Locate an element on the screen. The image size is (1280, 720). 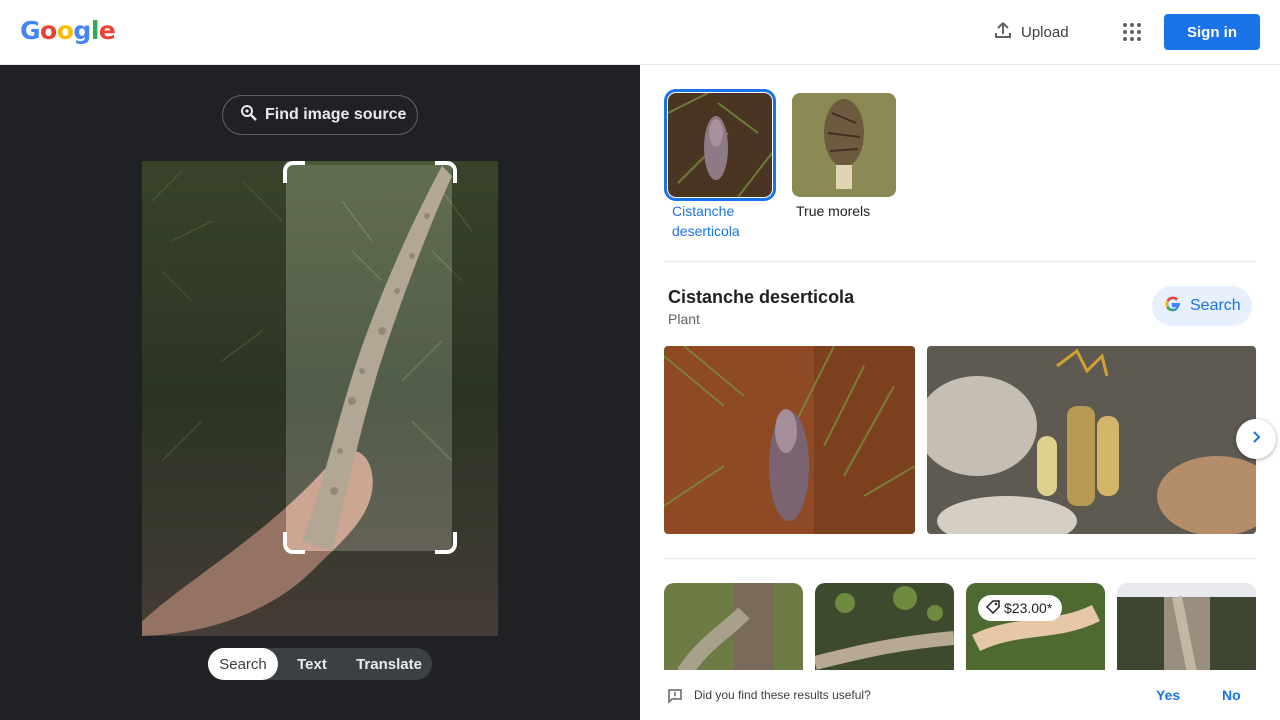
find-image-source-button: Find image source is located at coordinates (320, 115).